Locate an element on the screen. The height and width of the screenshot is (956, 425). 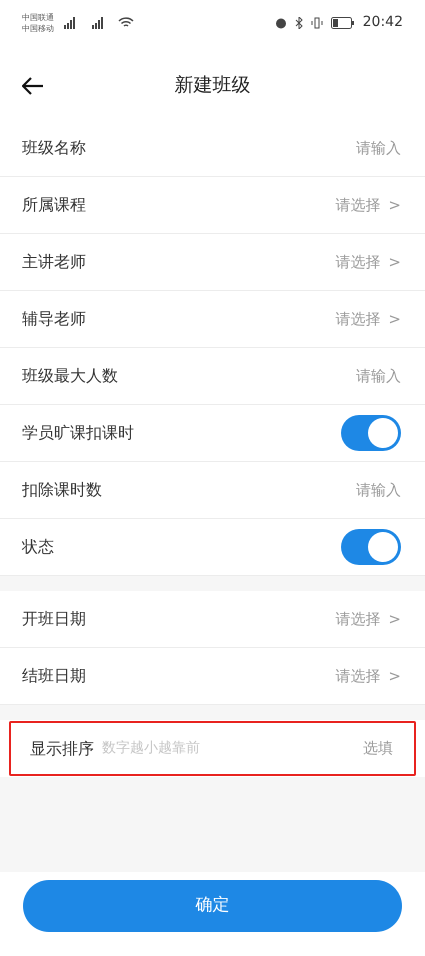
field-label: 辅导老师 is located at coordinates (54, 319).